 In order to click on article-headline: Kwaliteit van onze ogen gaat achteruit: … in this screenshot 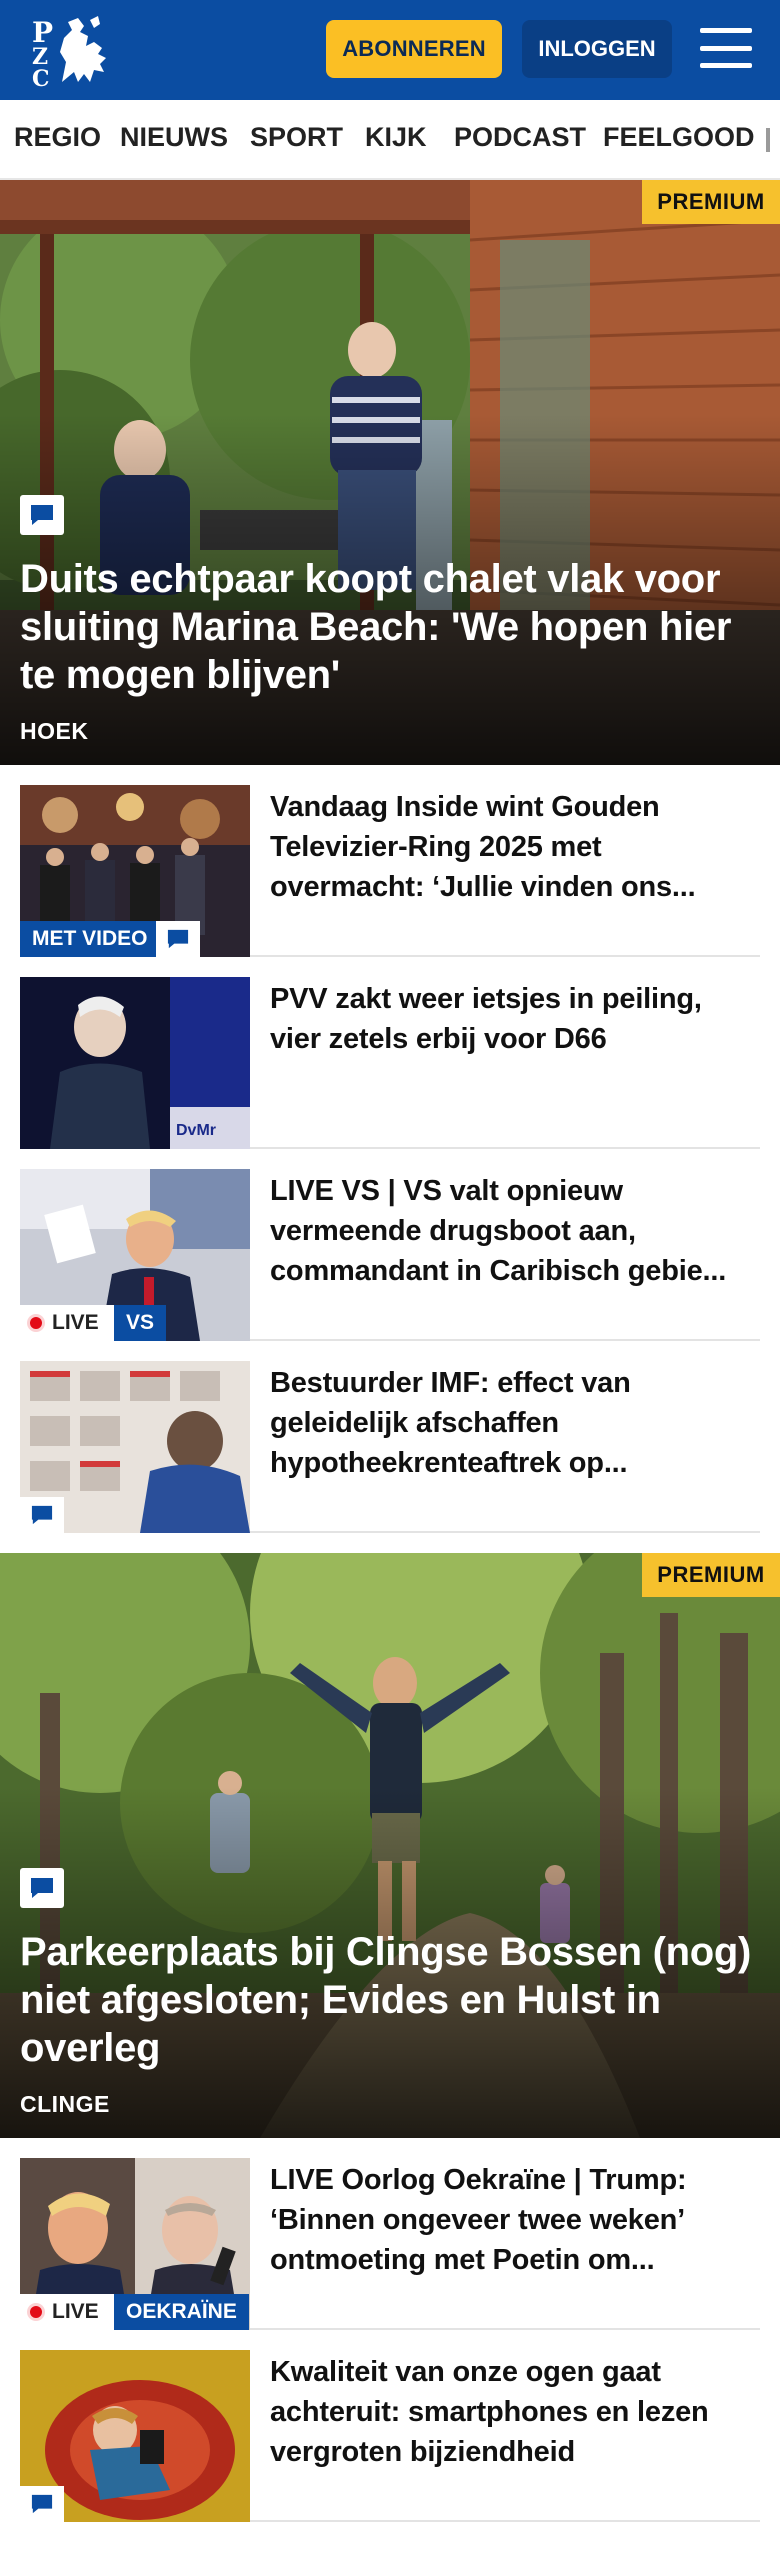, I will do `click(514, 2412)`.